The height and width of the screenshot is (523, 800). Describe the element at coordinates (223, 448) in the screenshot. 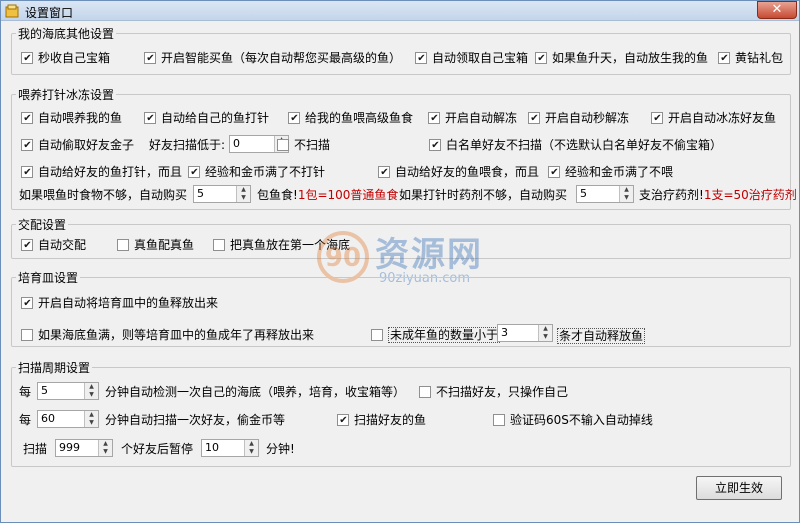

I see `pause-minutes-value: 10` at that location.